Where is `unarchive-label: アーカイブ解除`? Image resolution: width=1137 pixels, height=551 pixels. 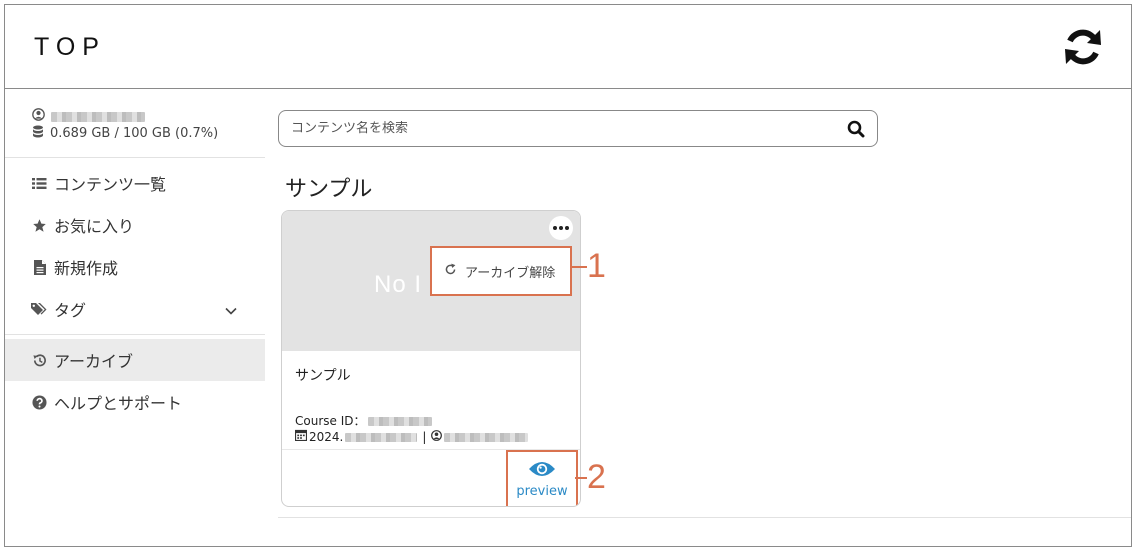 unarchive-label: アーカイブ解除 is located at coordinates (510, 273).